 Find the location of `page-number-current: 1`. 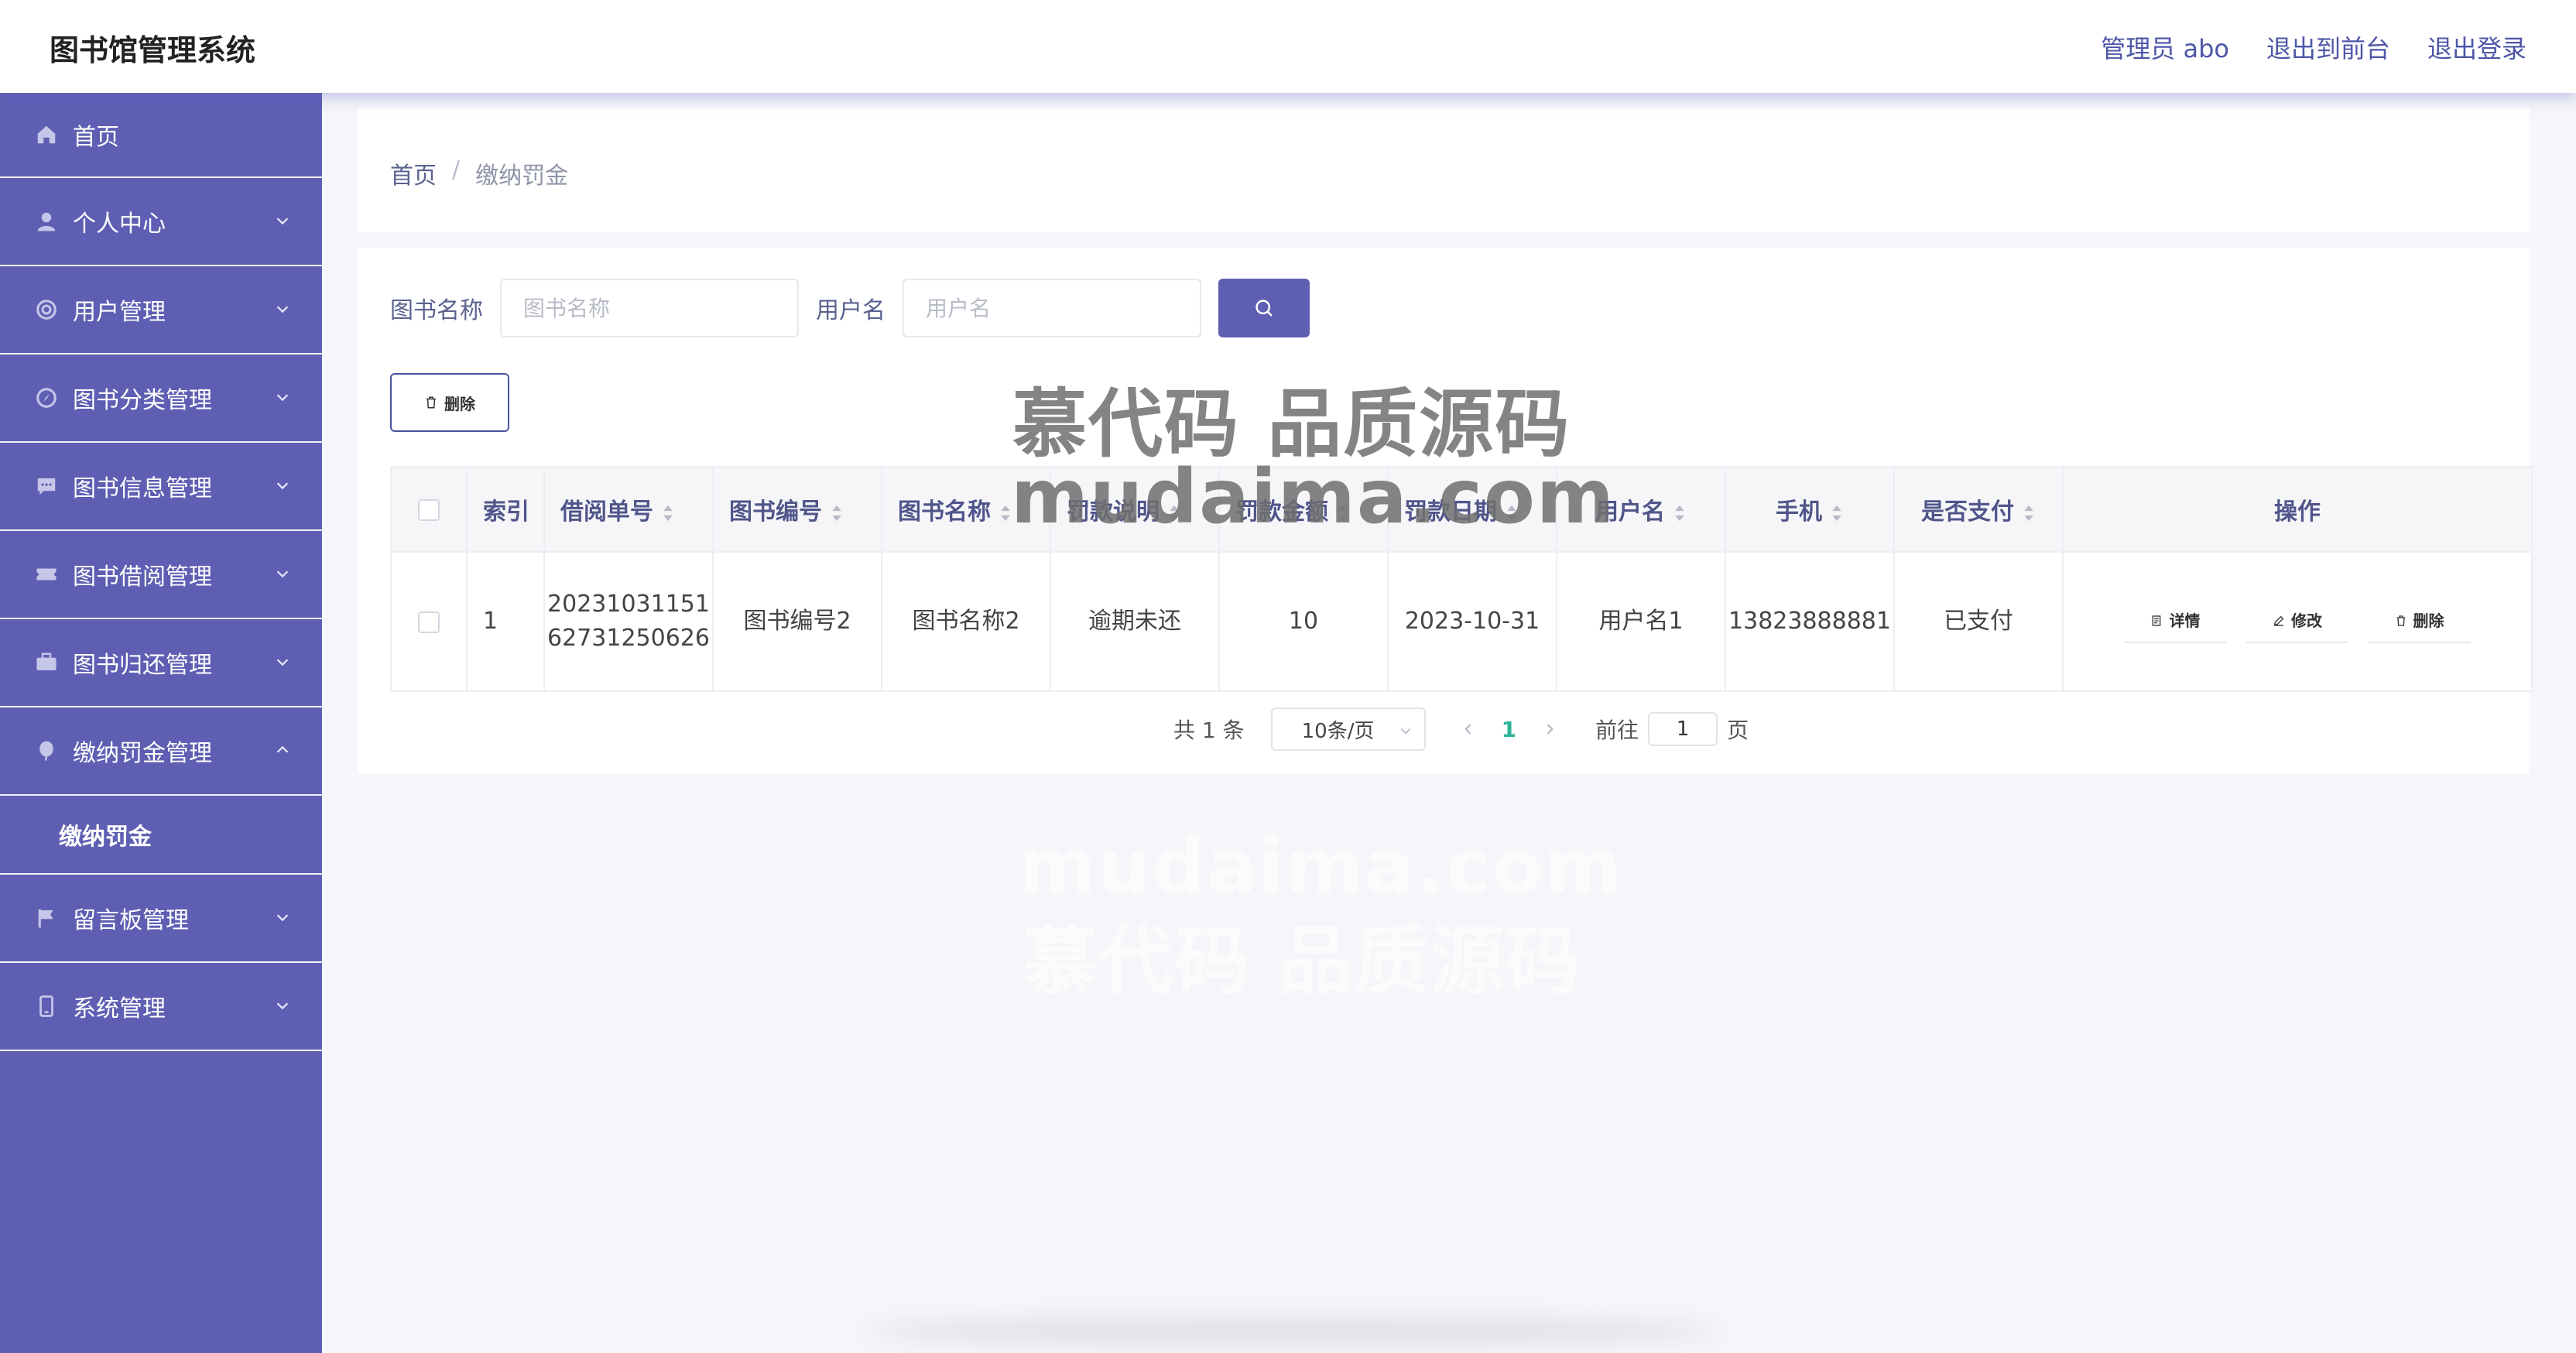

page-number-current: 1 is located at coordinates (1509, 729).